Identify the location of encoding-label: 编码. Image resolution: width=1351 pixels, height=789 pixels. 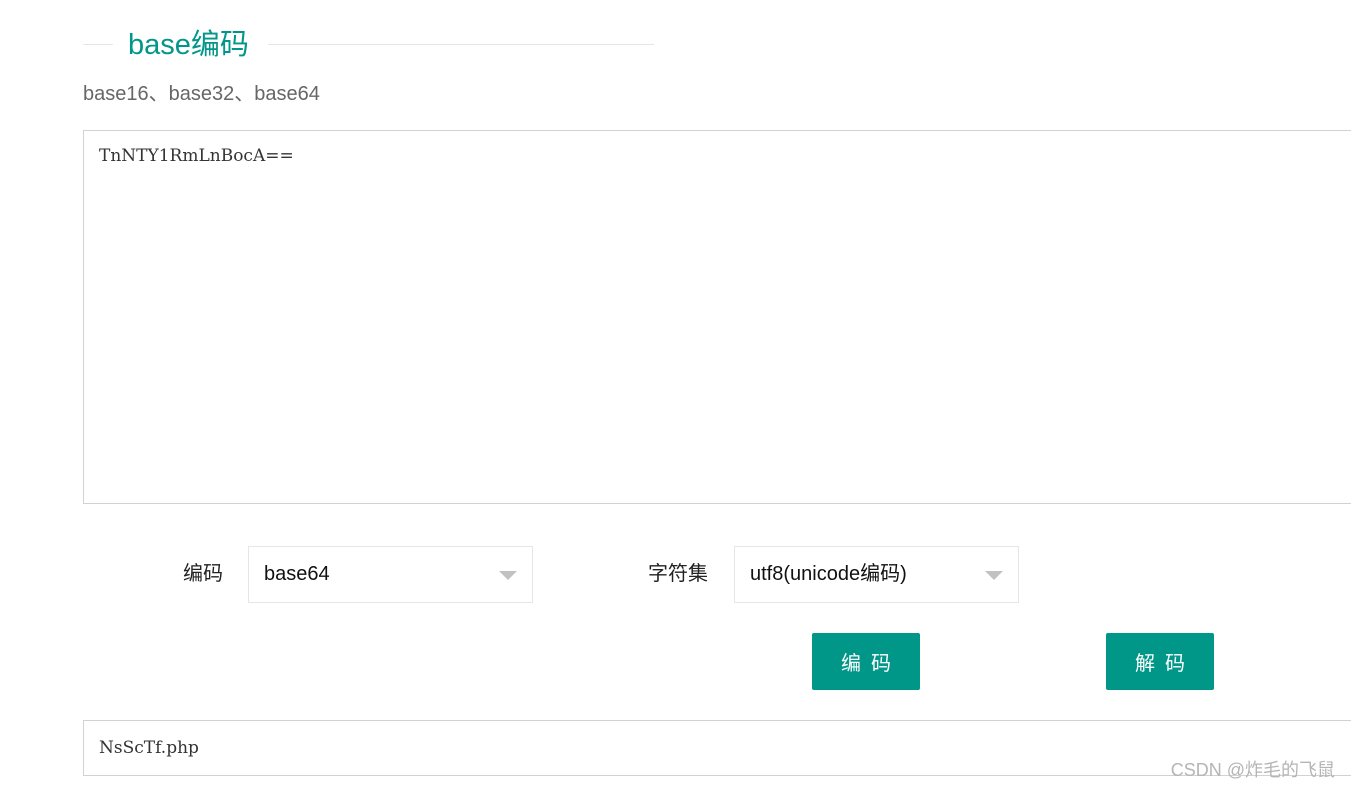
(203, 574).